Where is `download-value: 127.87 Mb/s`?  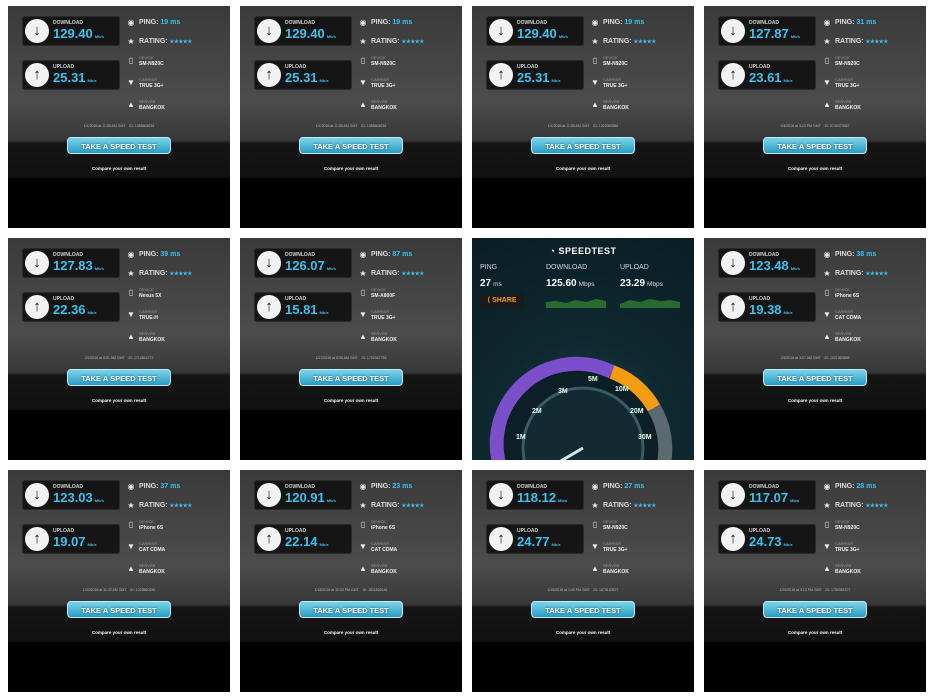 download-value: 127.87 Mb/s is located at coordinates (774, 33).